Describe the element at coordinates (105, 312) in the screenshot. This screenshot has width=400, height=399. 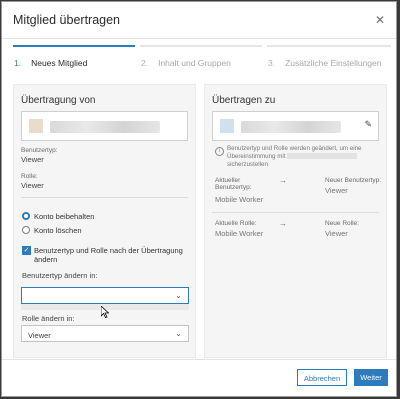
I see `mouse-cursor-icon` at that location.